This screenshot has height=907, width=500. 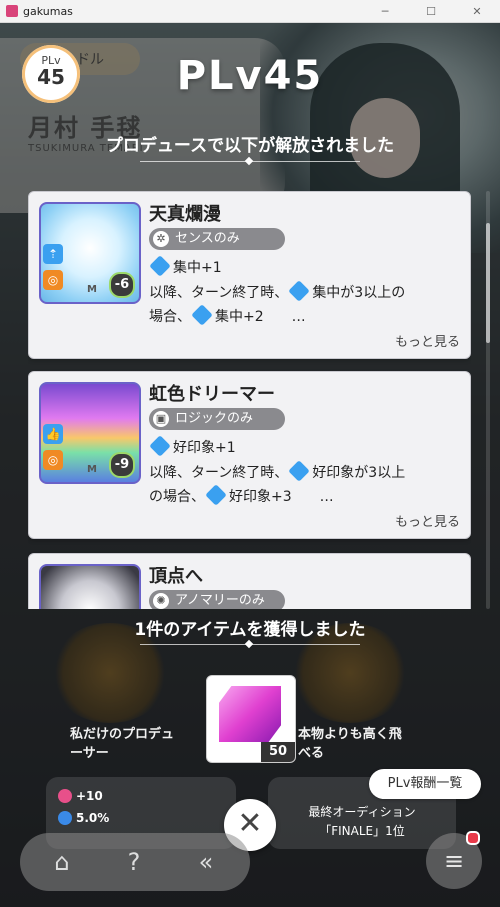 I want to click on skill-card-art: 👍 ◎ M -9, so click(x=90, y=433).